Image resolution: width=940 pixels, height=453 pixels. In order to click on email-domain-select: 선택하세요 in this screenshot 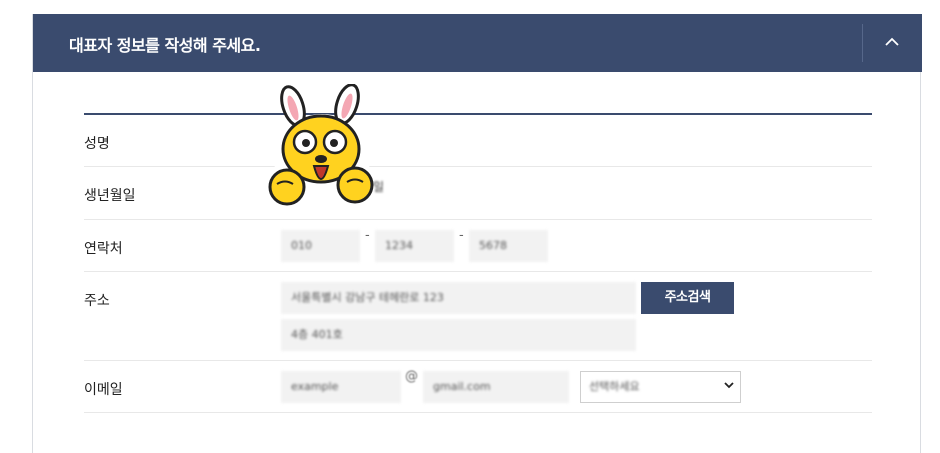, I will do `click(660, 387)`.